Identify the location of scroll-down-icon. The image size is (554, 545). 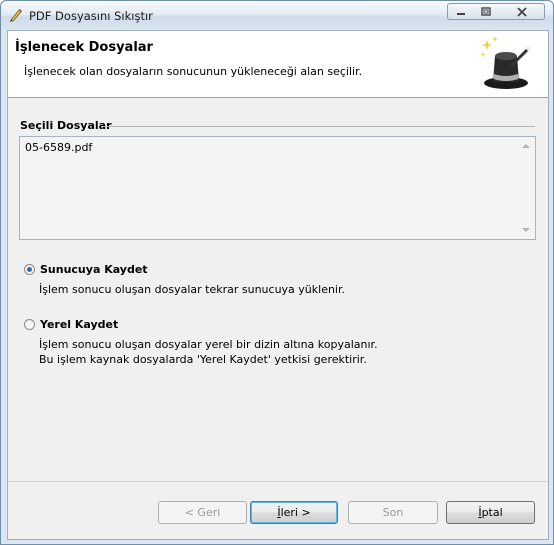
(526, 230).